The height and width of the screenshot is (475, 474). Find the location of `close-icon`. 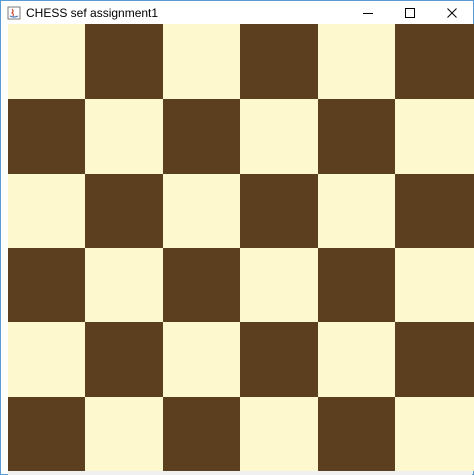

close-icon is located at coordinates (452, 12).